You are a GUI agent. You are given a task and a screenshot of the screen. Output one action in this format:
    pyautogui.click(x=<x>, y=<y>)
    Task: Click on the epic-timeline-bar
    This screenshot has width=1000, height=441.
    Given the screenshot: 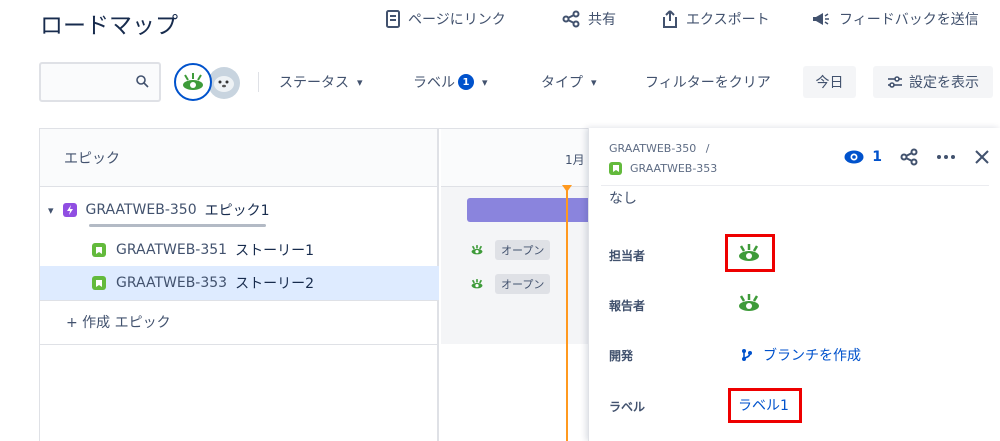 What is the action you would take?
    pyautogui.click(x=532, y=210)
    